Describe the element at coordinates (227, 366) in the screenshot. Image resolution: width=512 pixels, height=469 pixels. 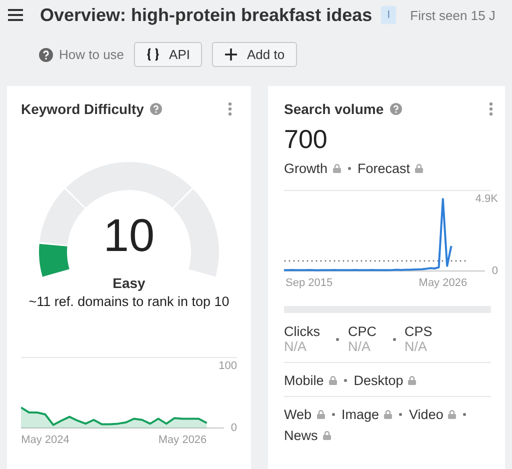
I see `y-axis-label: 100` at that location.